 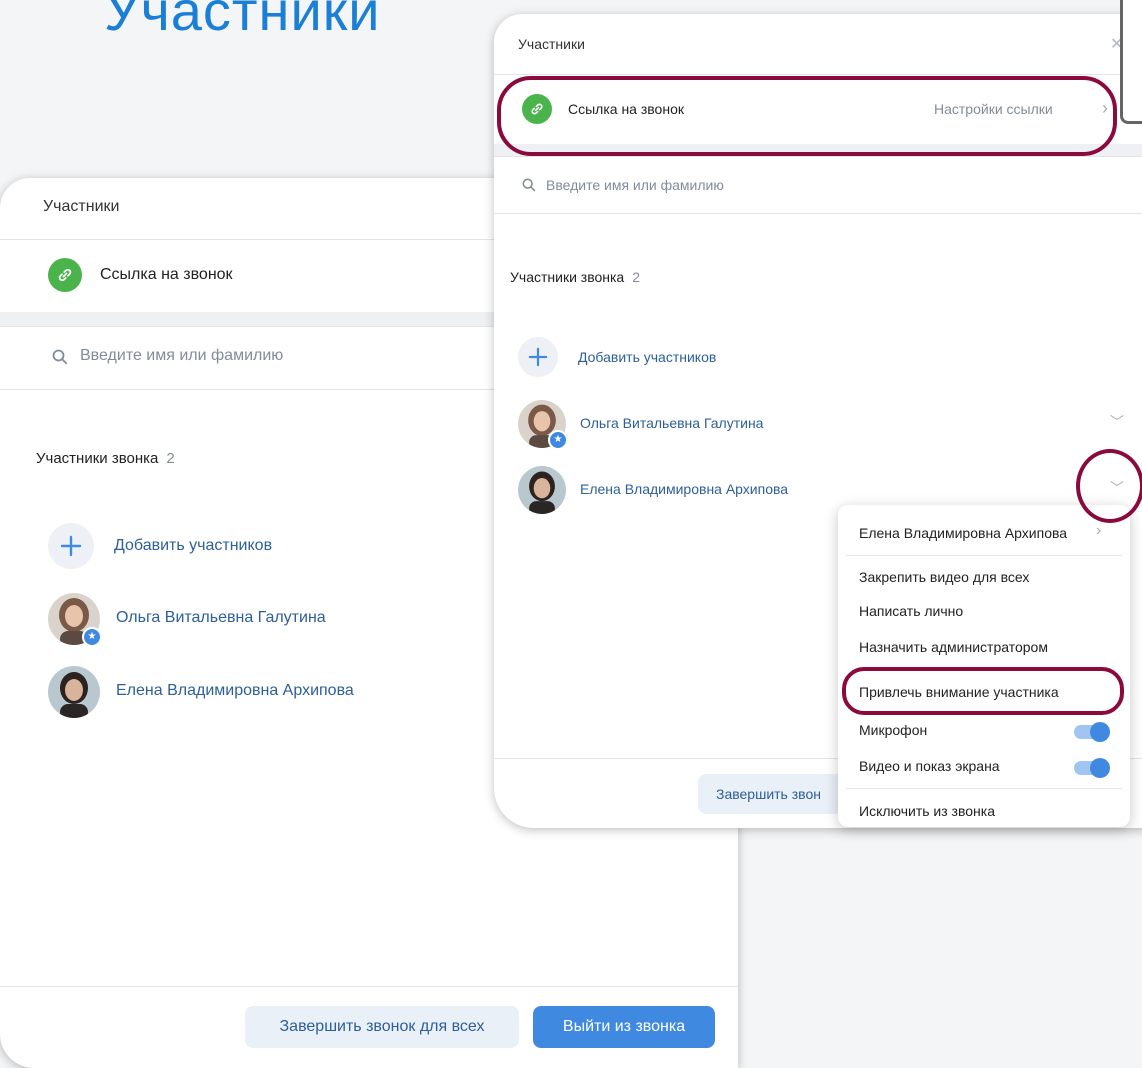 What do you see at coordinates (382, 1027) in the screenshot?
I see `end-call-for-all-button: Завершить звонок для всех` at bounding box center [382, 1027].